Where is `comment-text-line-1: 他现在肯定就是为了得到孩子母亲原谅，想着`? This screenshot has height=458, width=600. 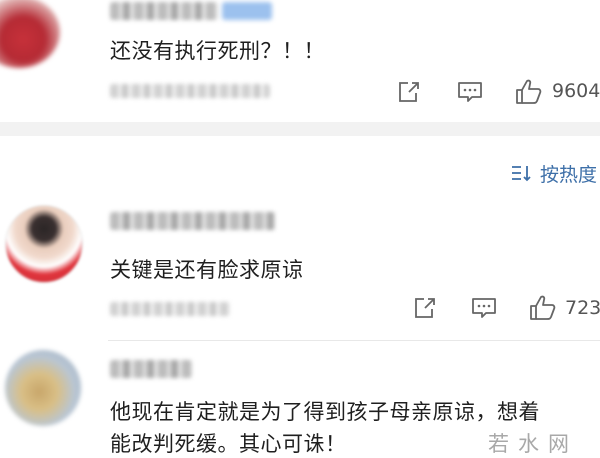
comment-text-line-1: 他现在肯定就是为了得到孩子母亲原谅，想着 is located at coordinates (325, 412).